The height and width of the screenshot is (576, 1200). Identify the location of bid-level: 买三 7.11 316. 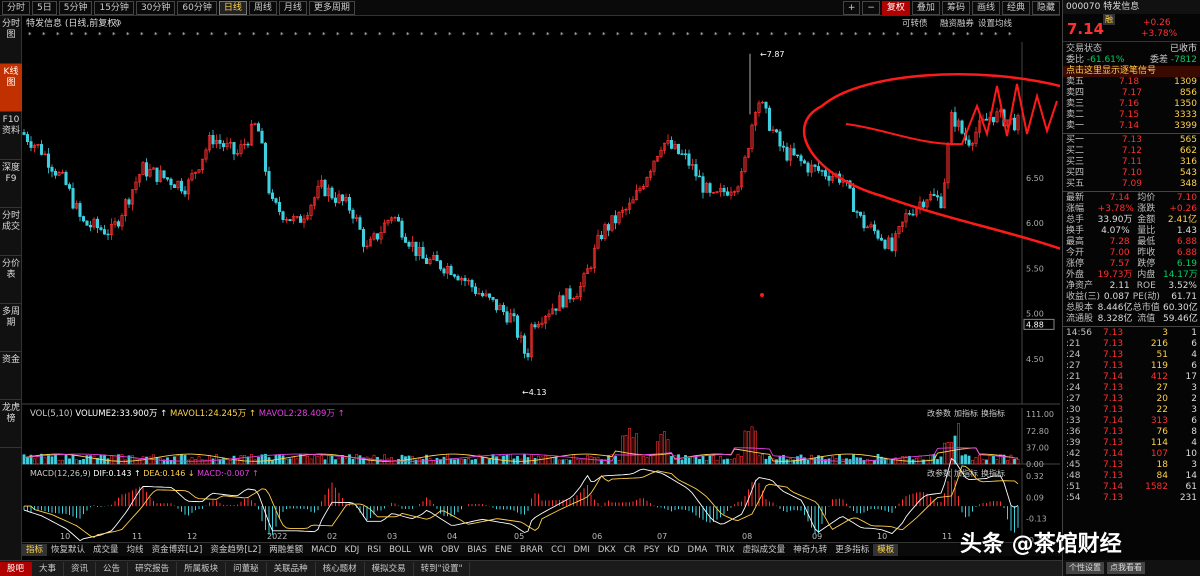
(1131, 162).